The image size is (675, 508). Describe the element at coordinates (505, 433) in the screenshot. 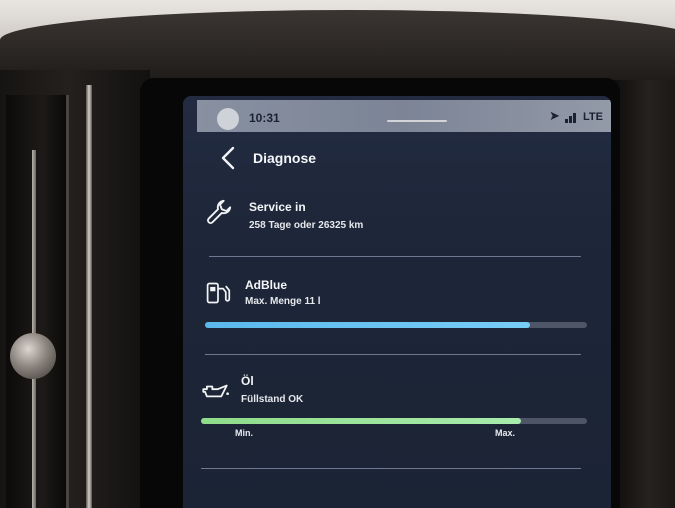

I see `oil-max-label: Max.` at that location.